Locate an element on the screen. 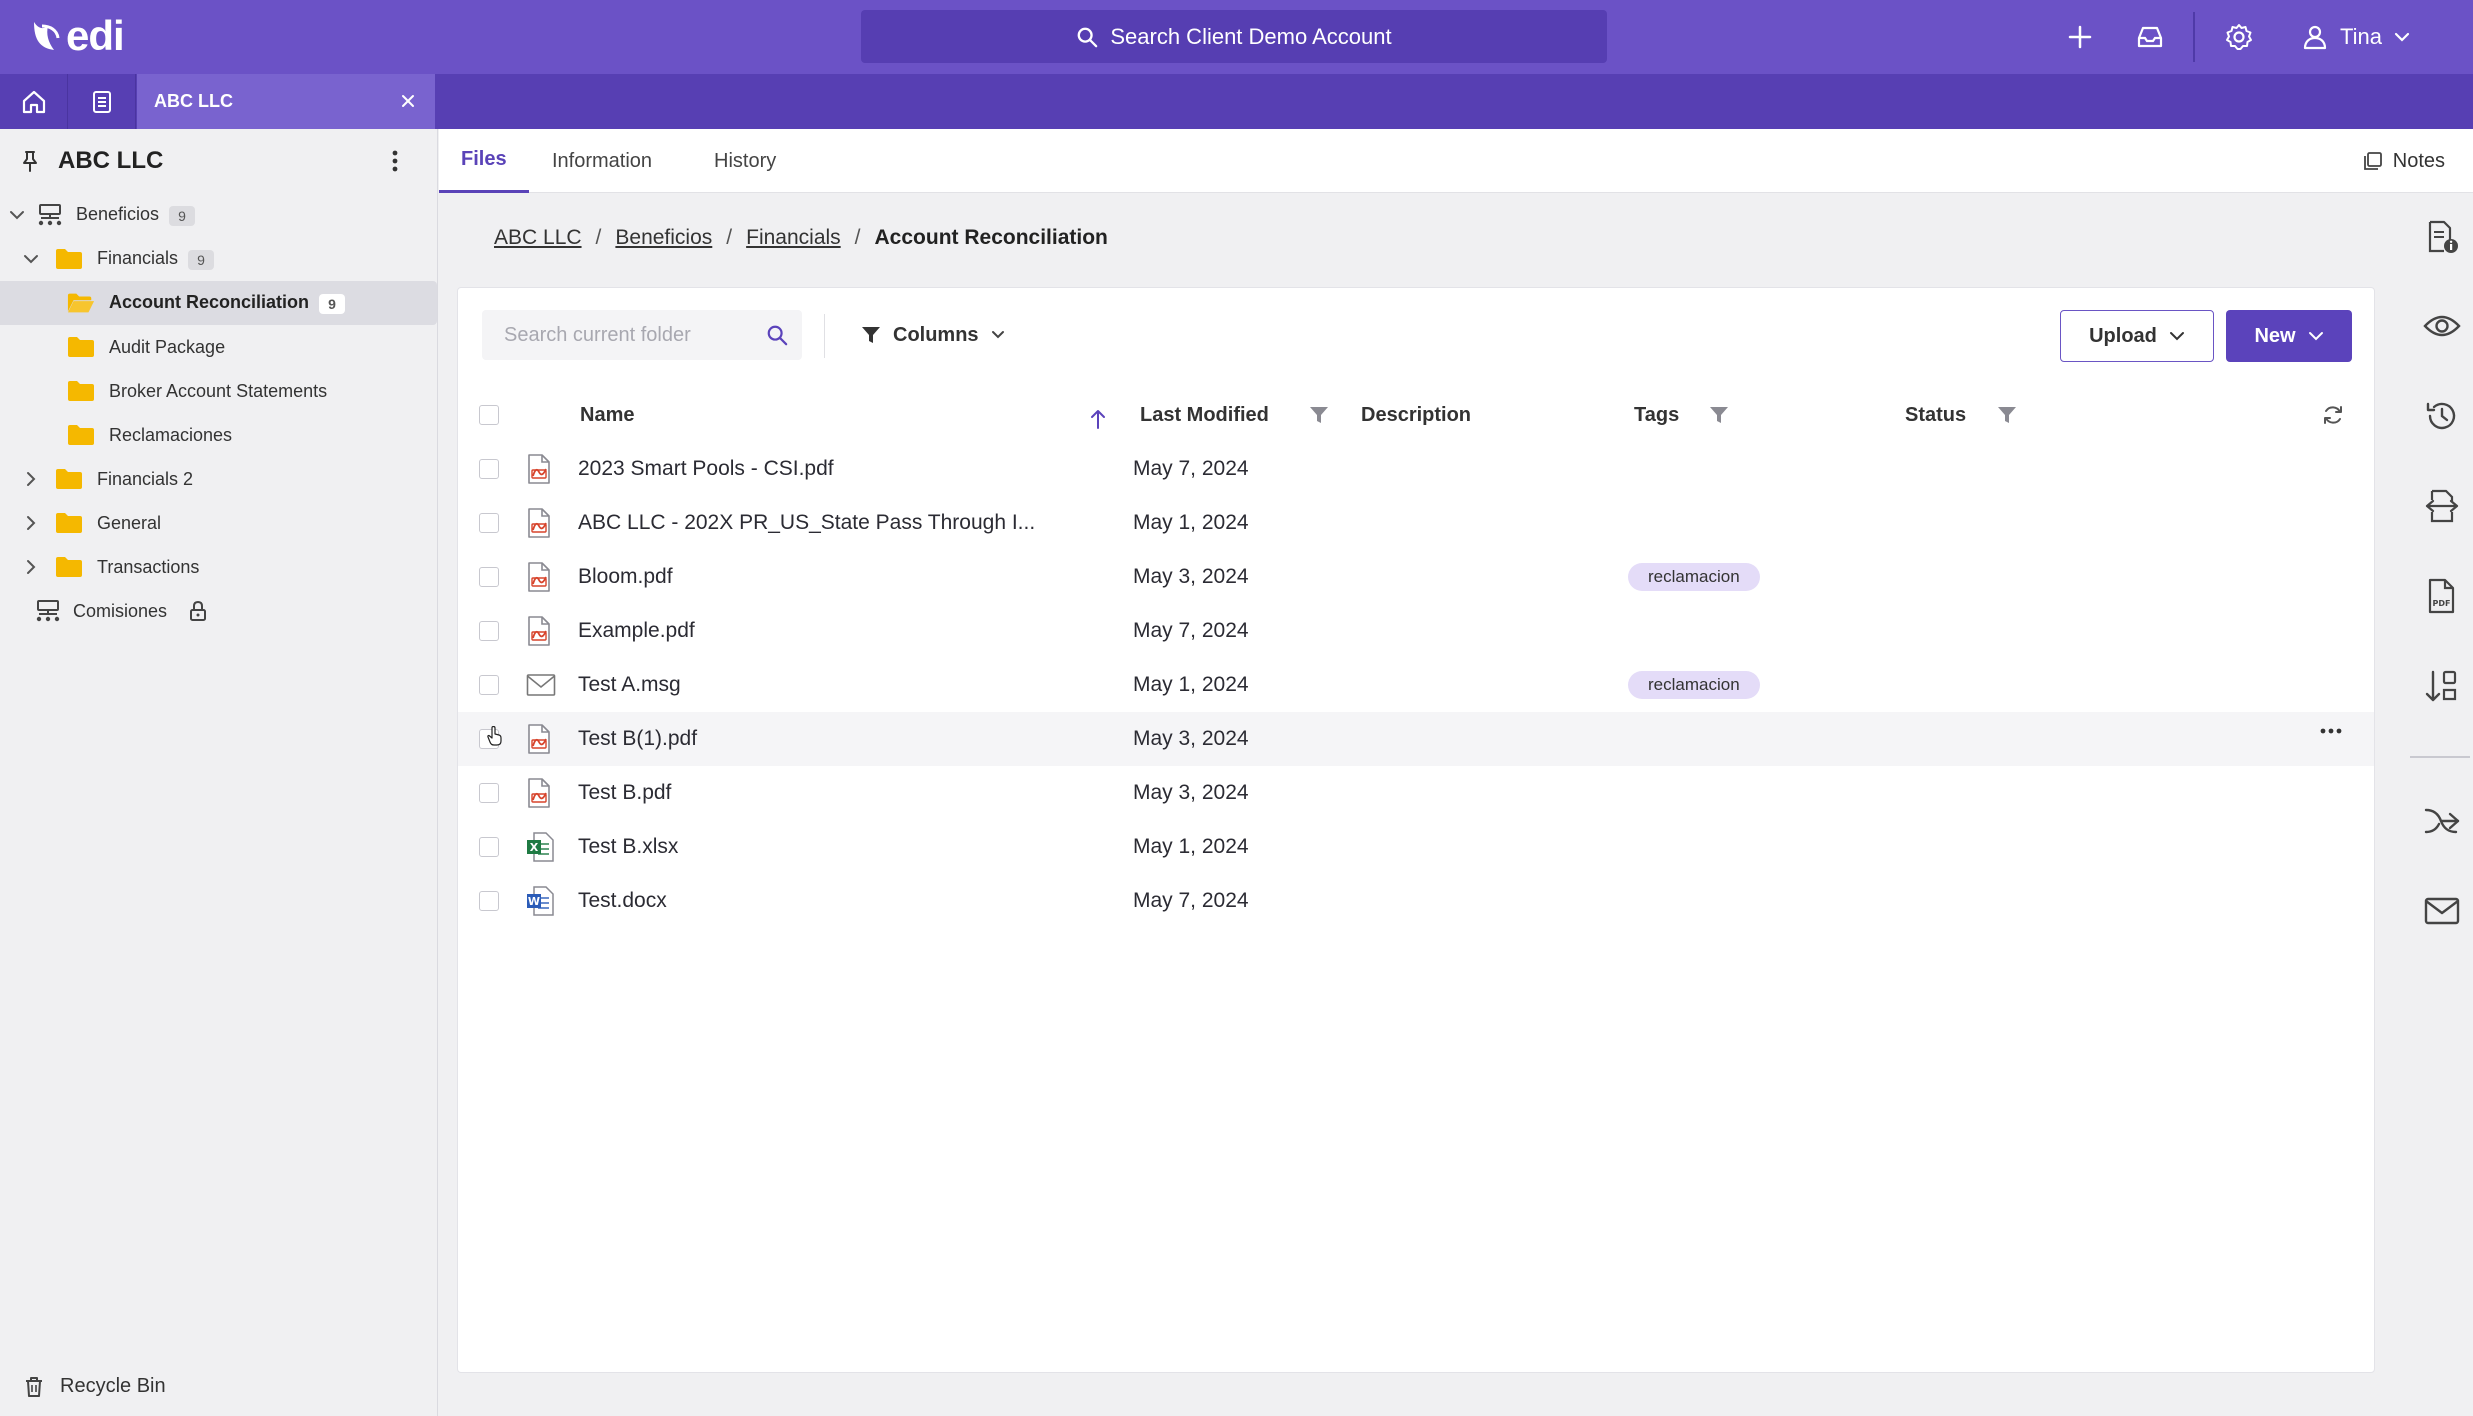 The image size is (2473, 1416). tree-item-financials-2: Financials 2 is located at coordinates (218, 479).